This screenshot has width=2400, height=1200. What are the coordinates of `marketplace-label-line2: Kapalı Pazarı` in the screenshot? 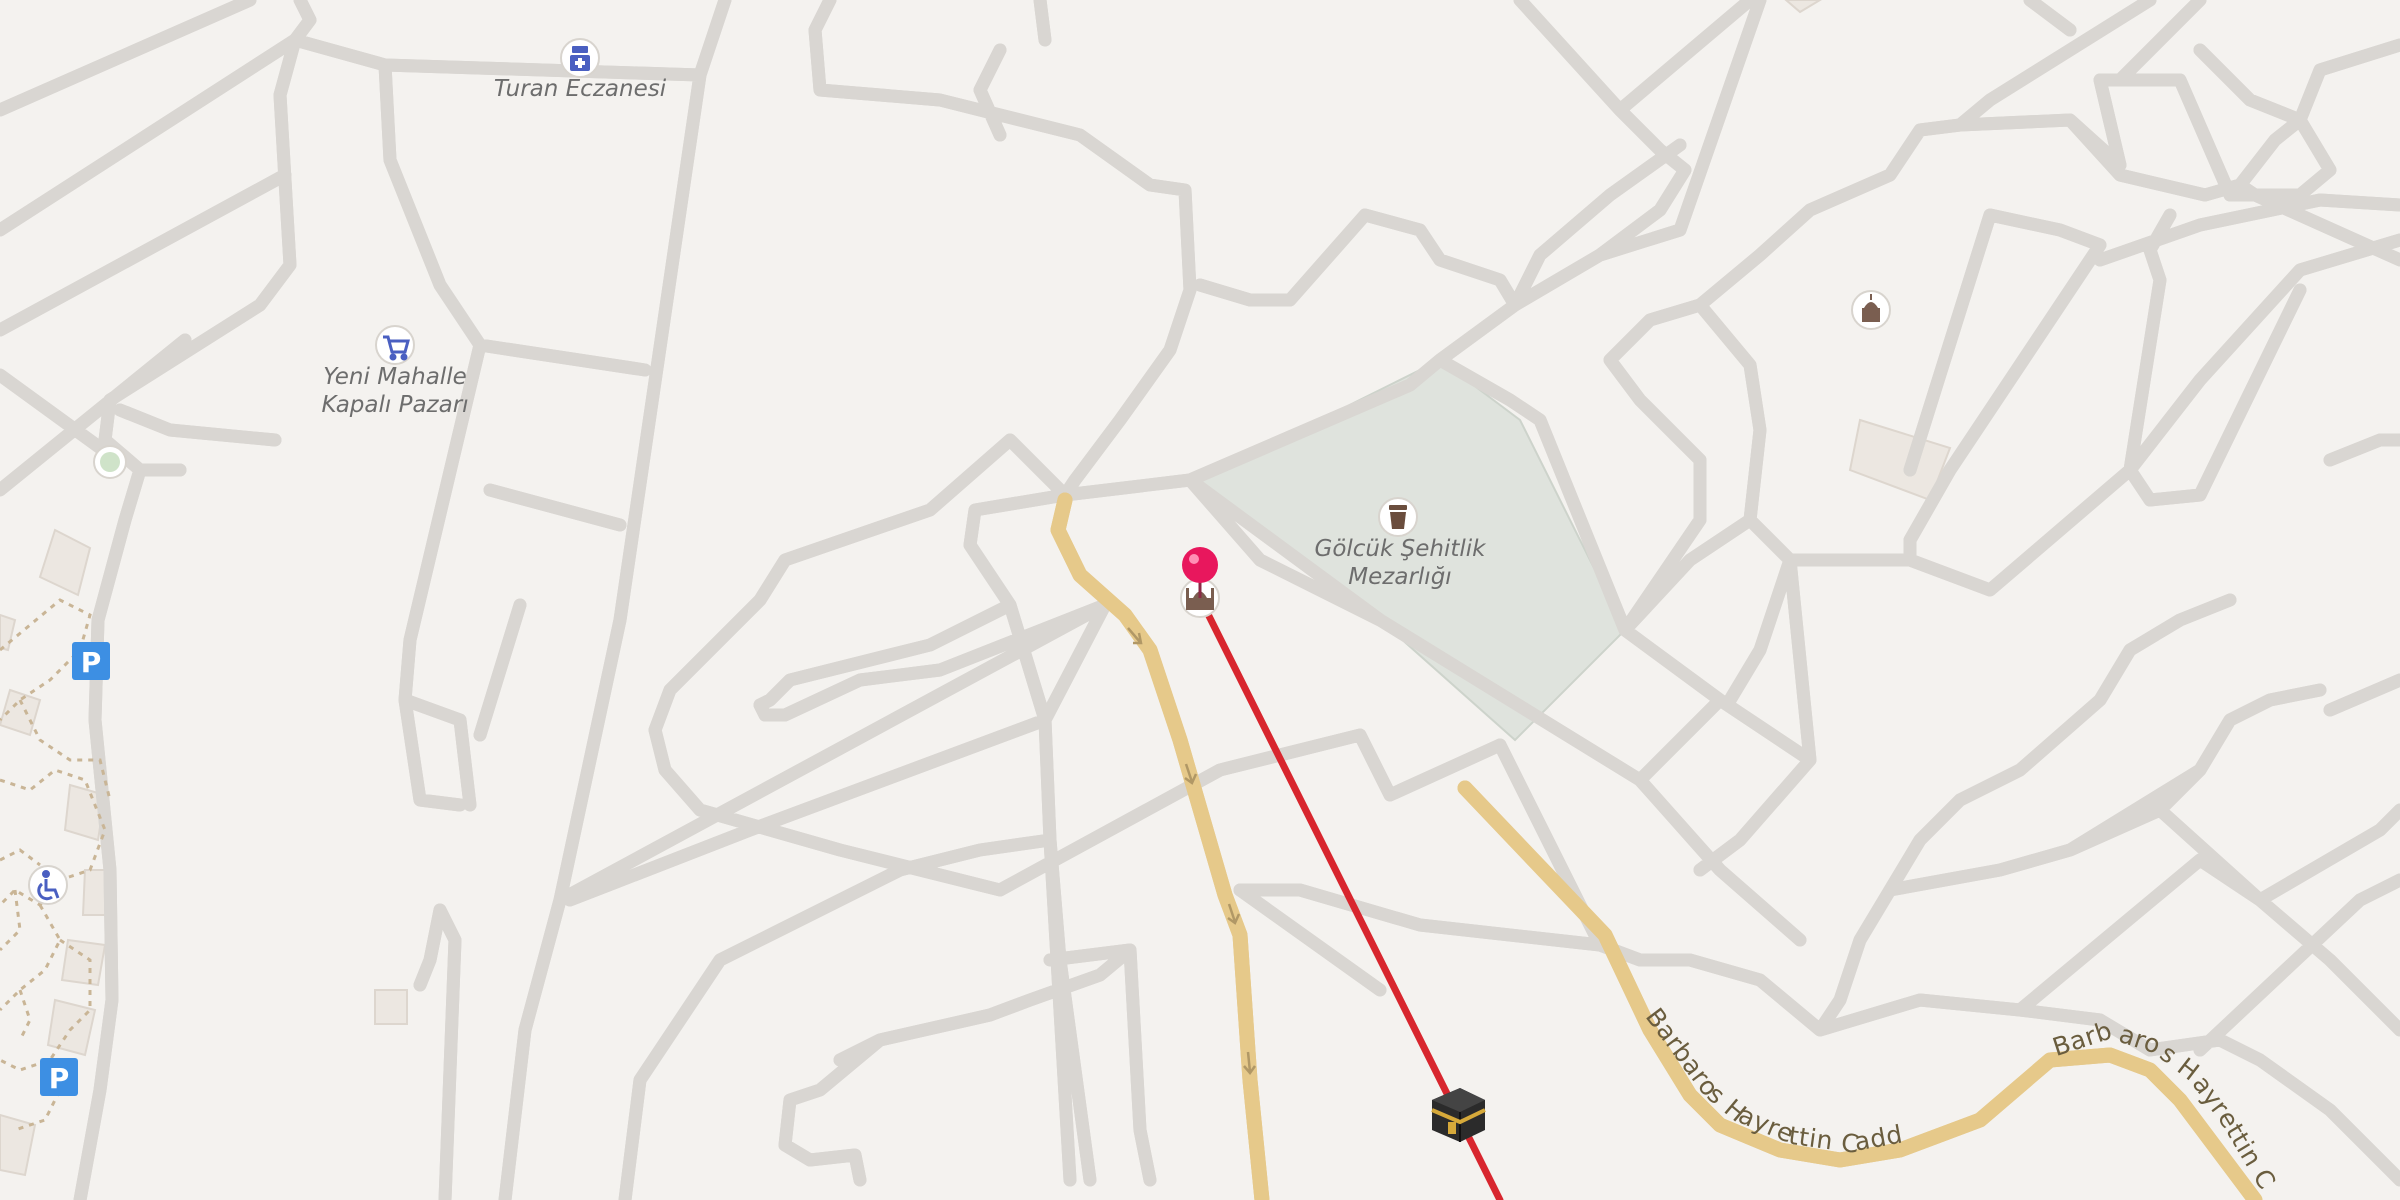 It's located at (394, 405).